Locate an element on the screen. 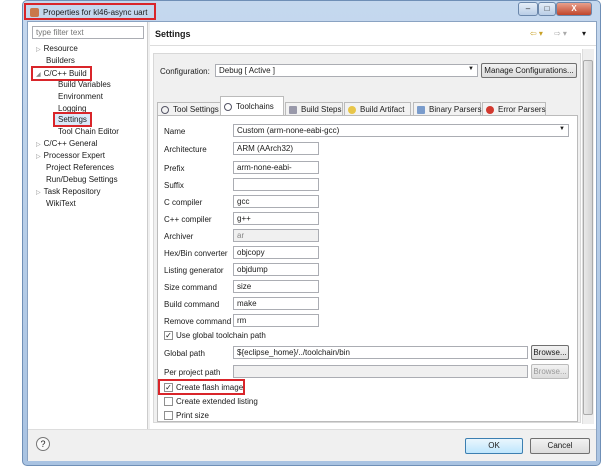 The height and width of the screenshot is (473, 605). size-command-label: Size command is located at coordinates (190, 287).